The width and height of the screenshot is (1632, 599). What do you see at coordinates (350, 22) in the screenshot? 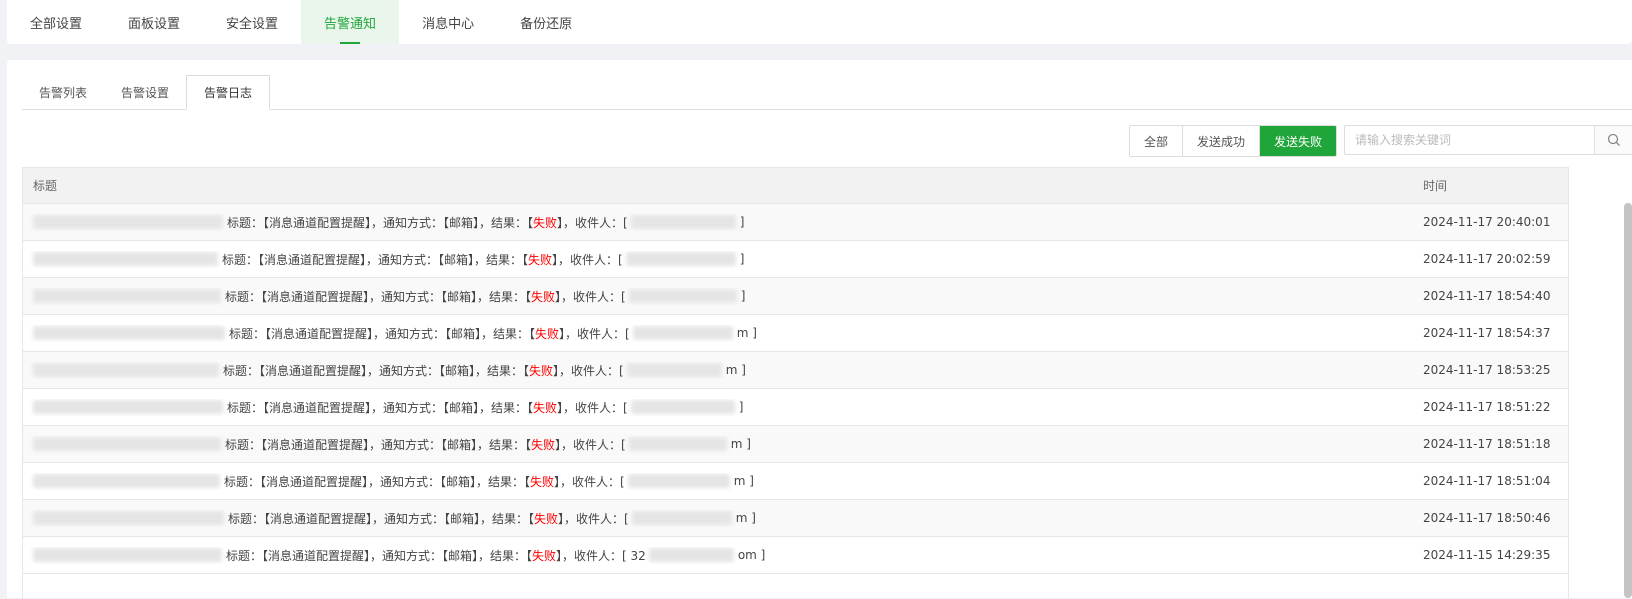
I see `top-tab-3: 告警通知` at bounding box center [350, 22].